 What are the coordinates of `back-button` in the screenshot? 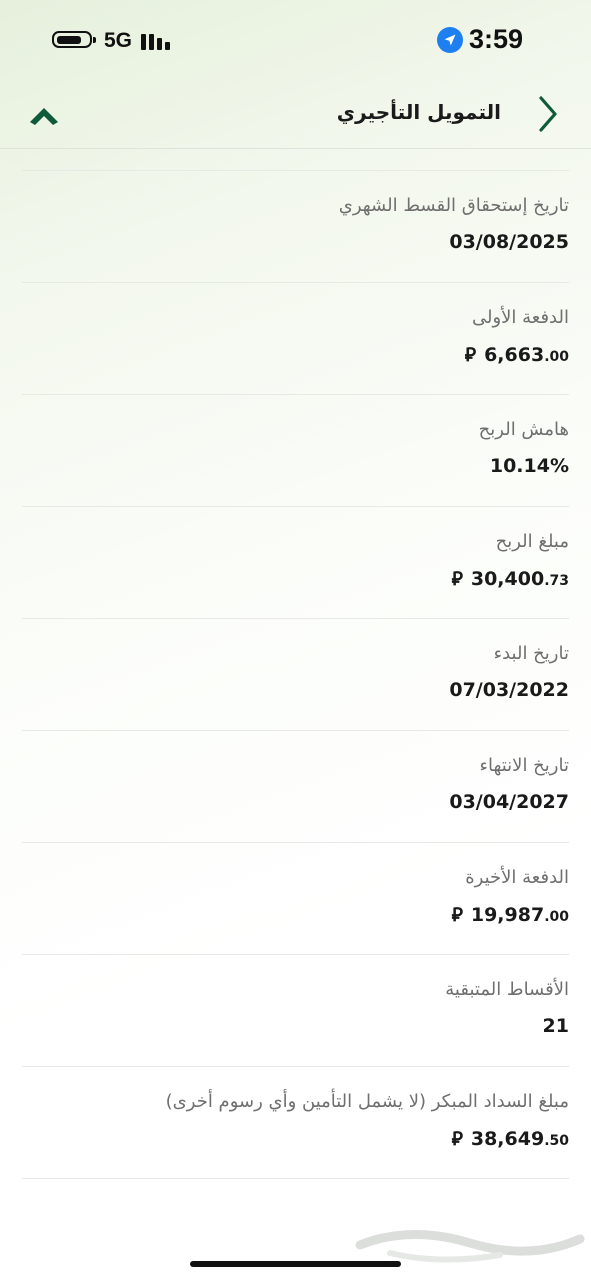 It's located at (548, 114).